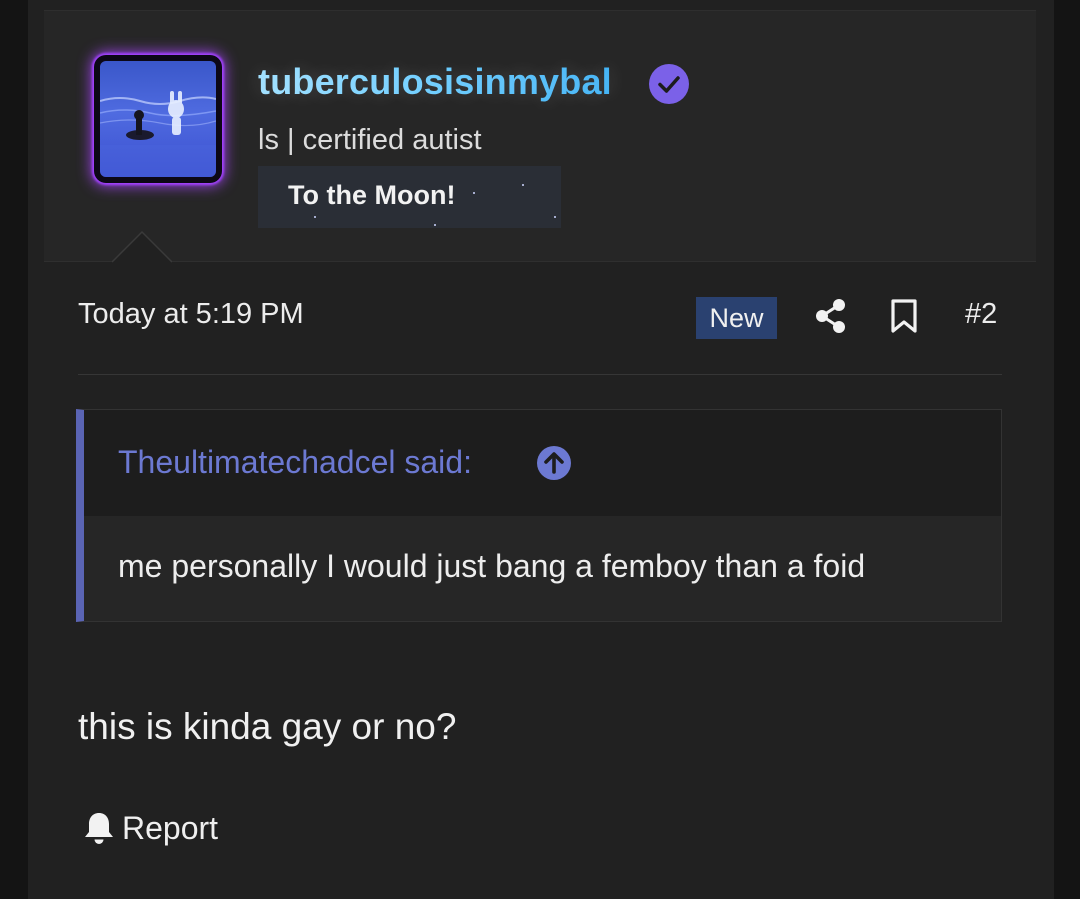  What do you see at coordinates (99, 828) in the screenshot?
I see `bell-icon` at bounding box center [99, 828].